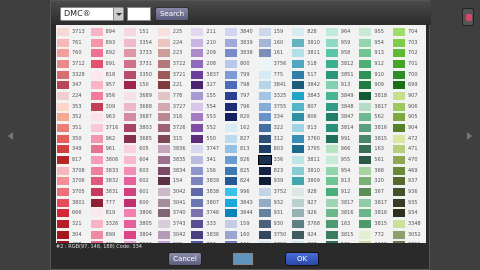  Describe the element at coordinates (241, 43) in the screenshot. I see `color-swatch: 3839` at that location.